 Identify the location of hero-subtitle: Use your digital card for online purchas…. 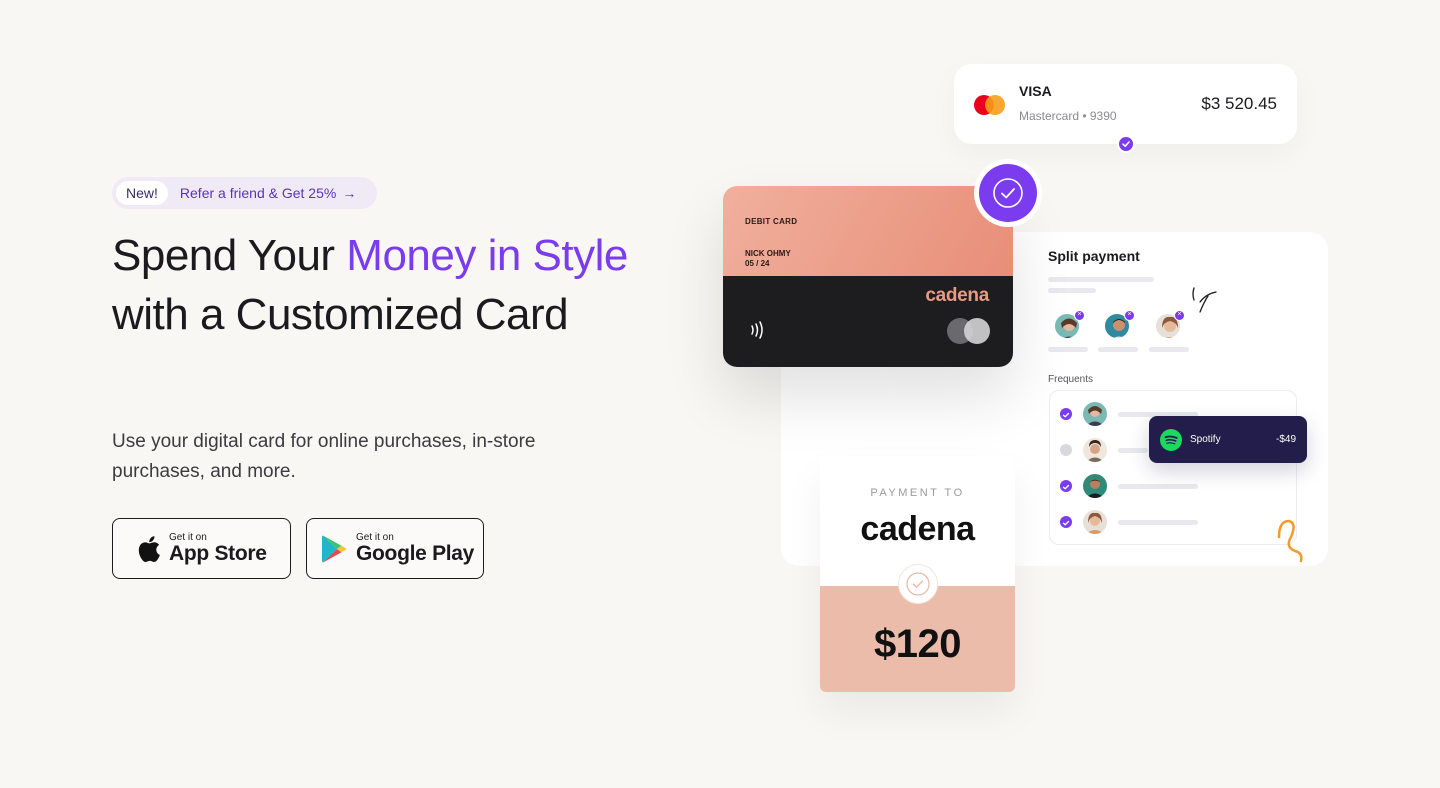
(324, 456).